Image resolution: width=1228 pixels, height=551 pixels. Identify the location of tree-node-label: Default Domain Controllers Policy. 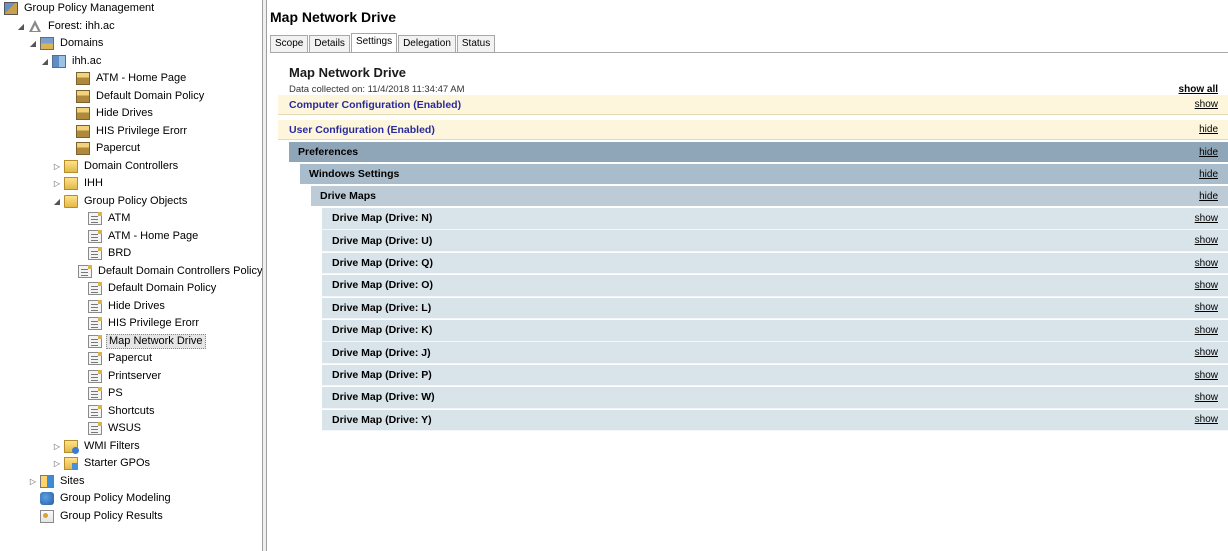
(180, 270).